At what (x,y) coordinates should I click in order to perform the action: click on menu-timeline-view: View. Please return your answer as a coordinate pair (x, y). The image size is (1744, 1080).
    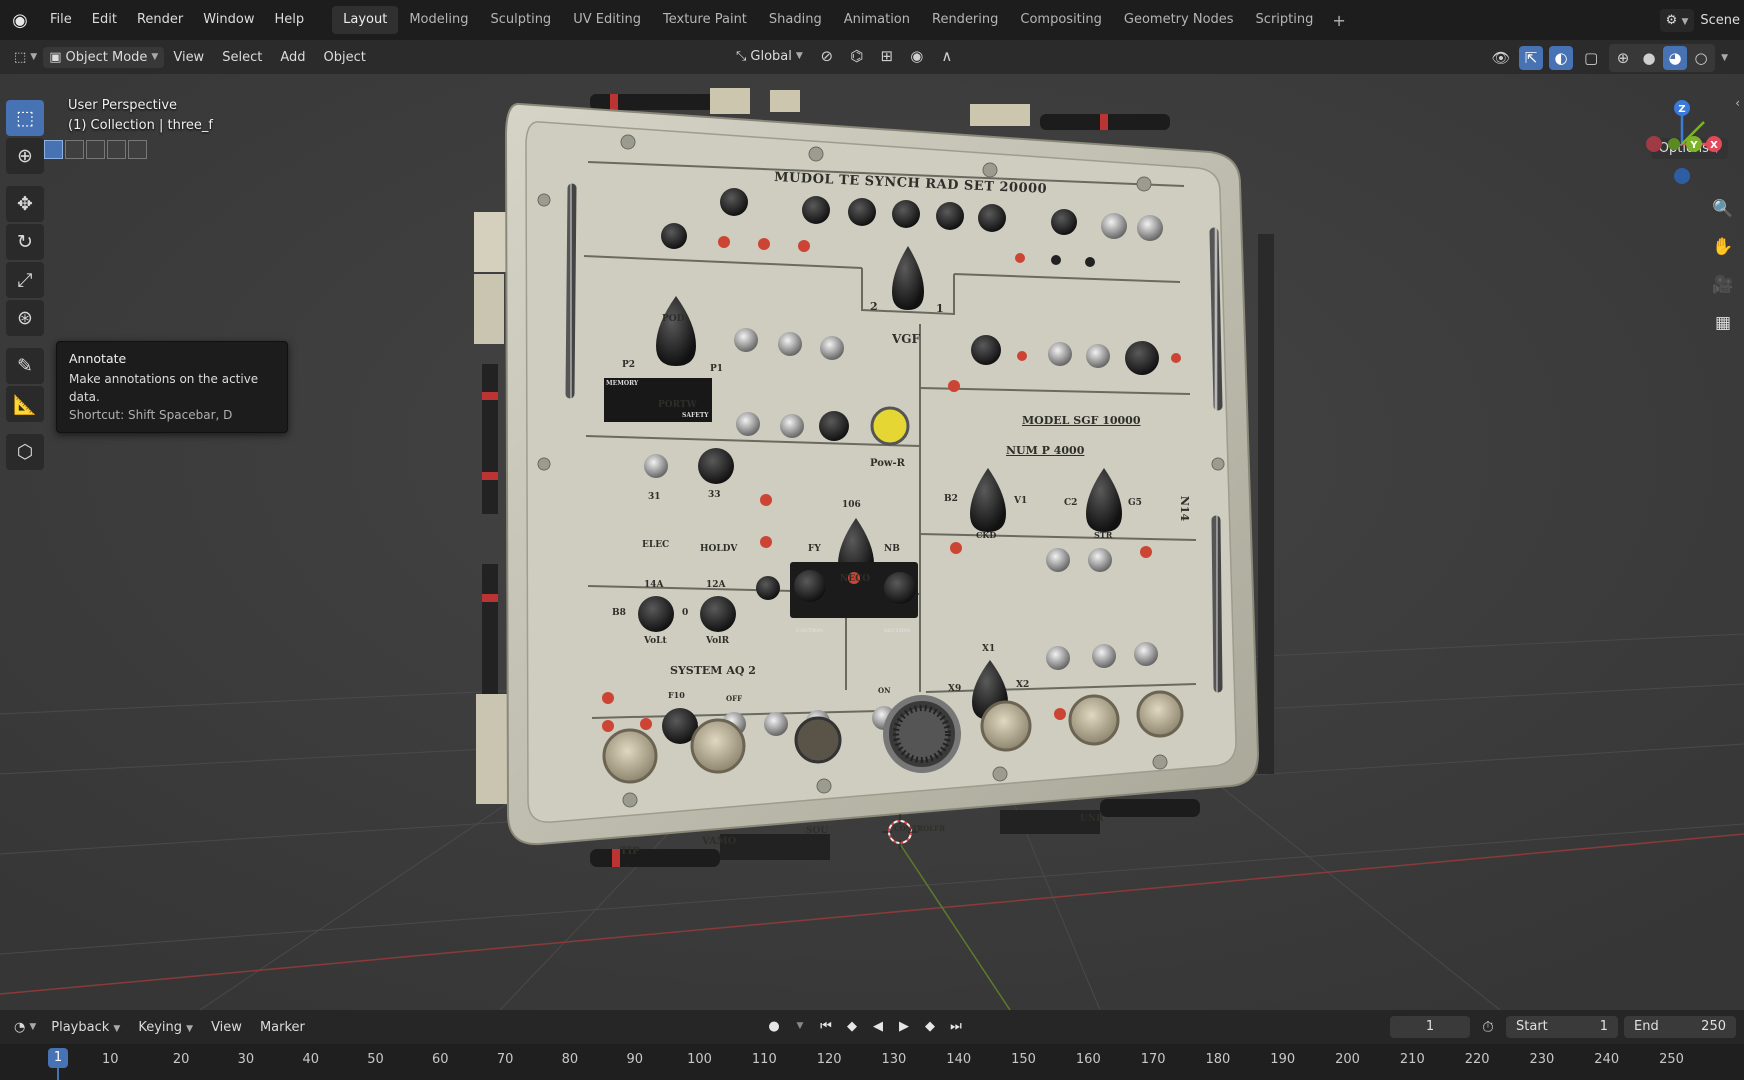
    Looking at the image, I should click on (226, 1027).